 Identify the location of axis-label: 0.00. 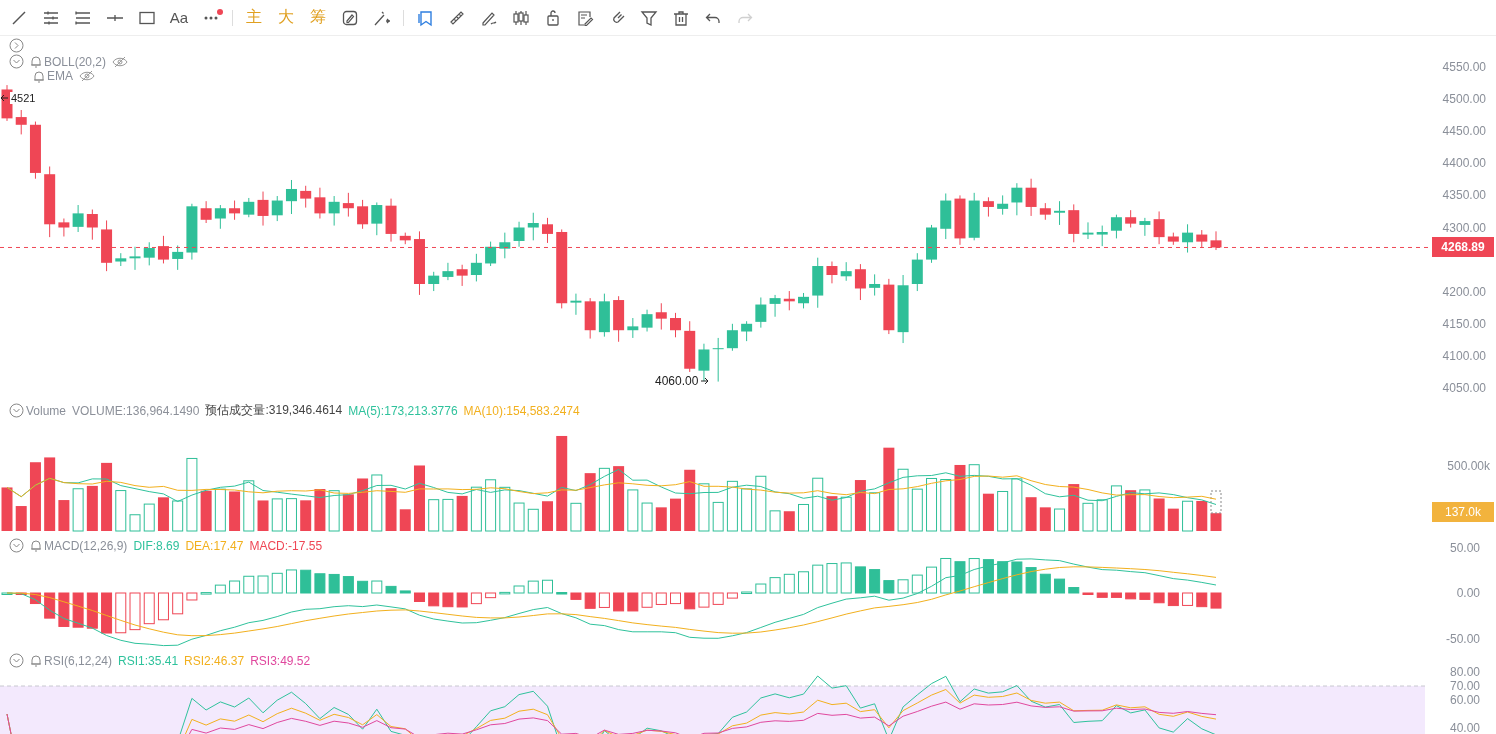
(1468, 593).